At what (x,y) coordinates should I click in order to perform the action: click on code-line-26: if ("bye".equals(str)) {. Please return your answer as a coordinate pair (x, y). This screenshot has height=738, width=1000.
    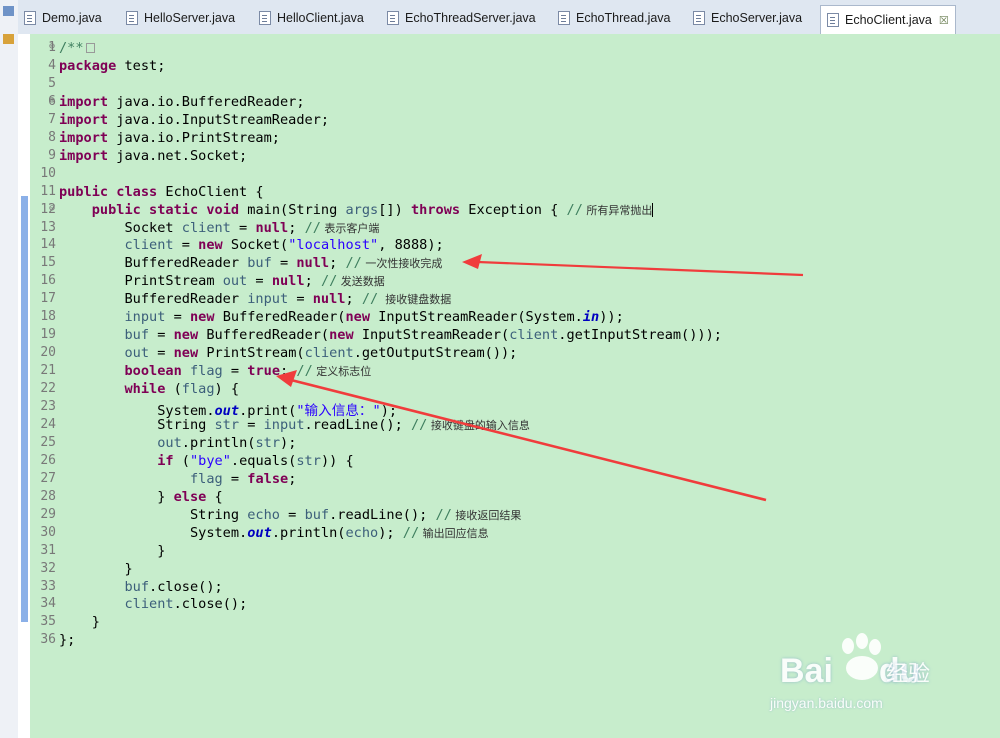
    Looking at the image, I should click on (206, 461).